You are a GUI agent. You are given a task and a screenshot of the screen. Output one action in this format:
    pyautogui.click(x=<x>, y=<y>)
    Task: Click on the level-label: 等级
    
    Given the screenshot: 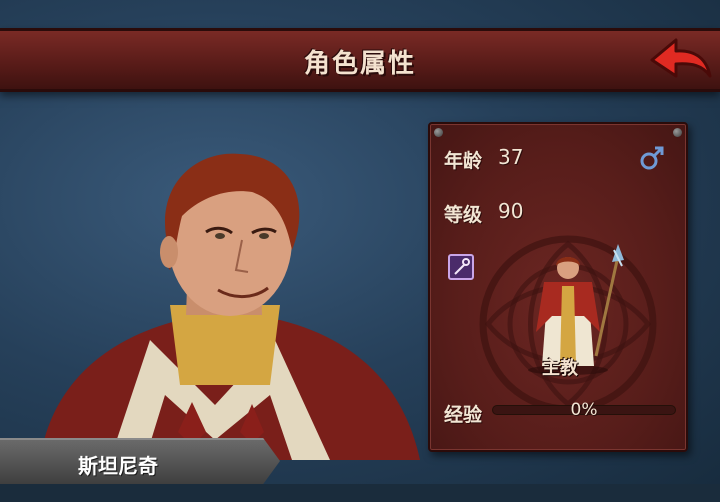 What is the action you would take?
    pyautogui.click(x=463, y=215)
    